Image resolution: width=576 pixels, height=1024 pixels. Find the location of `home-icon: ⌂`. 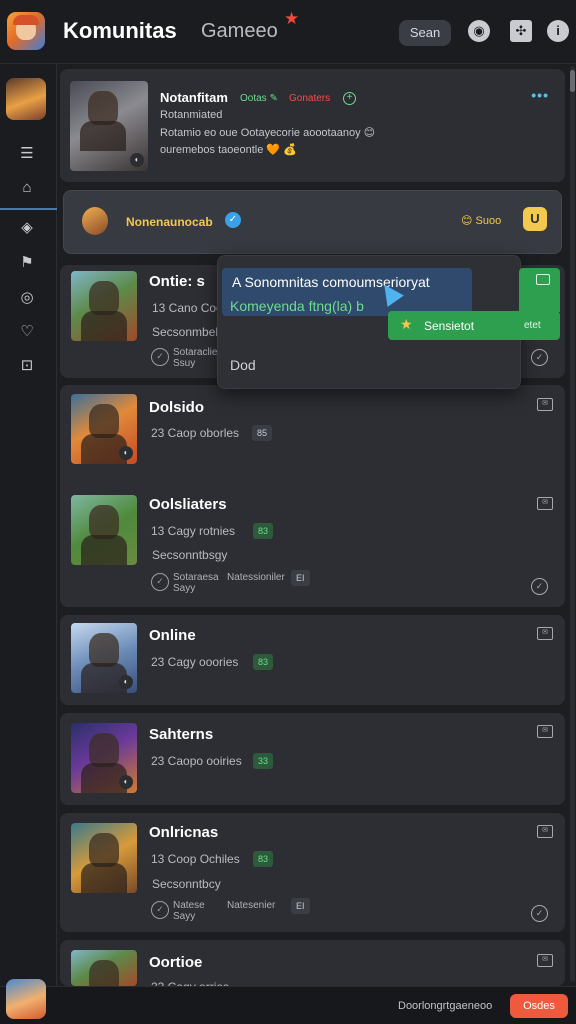

home-icon: ⌂ is located at coordinates (27, 188).